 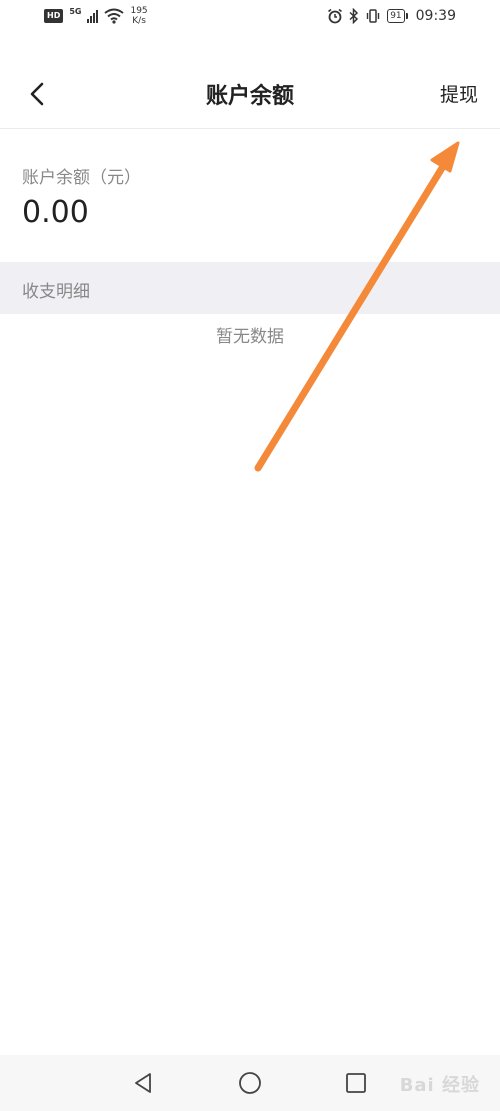 I want to click on system-home-button, so click(x=250, y=1083).